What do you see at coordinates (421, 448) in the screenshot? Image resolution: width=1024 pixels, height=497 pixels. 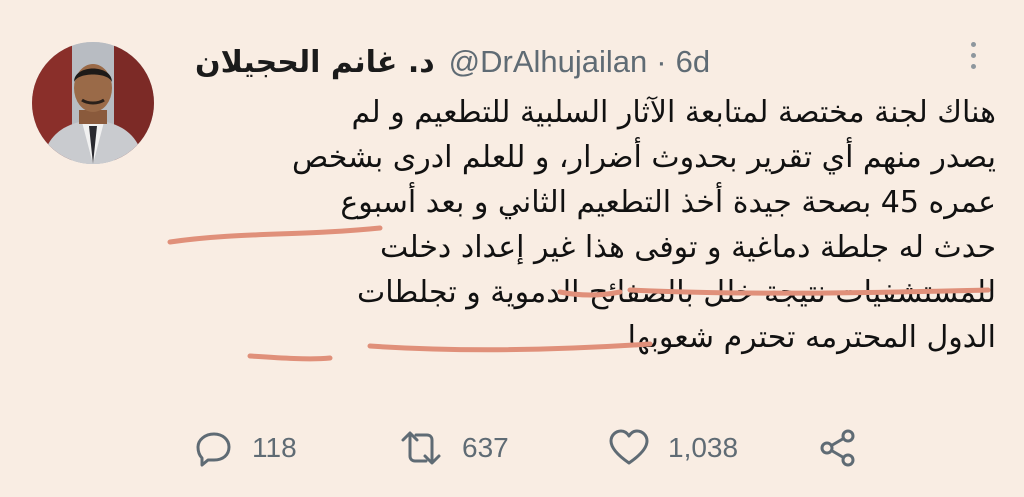 I see `retweet-icon` at bounding box center [421, 448].